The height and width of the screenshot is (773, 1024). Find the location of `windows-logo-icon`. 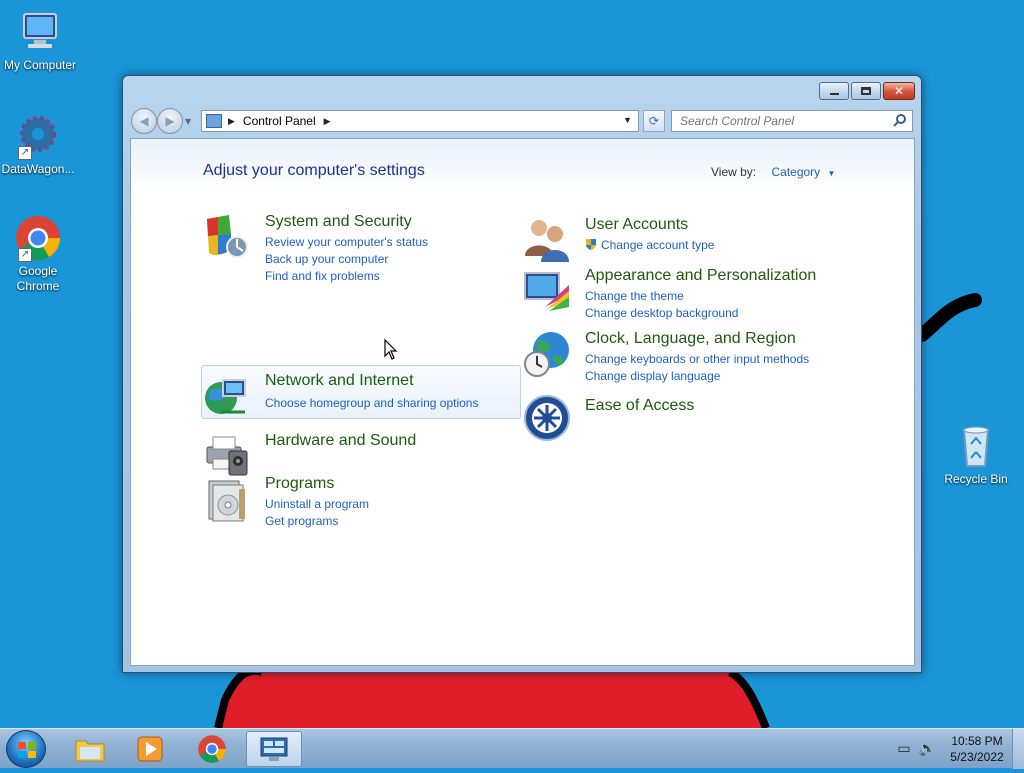

windows-logo-icon is located at coordinates (27, 750).